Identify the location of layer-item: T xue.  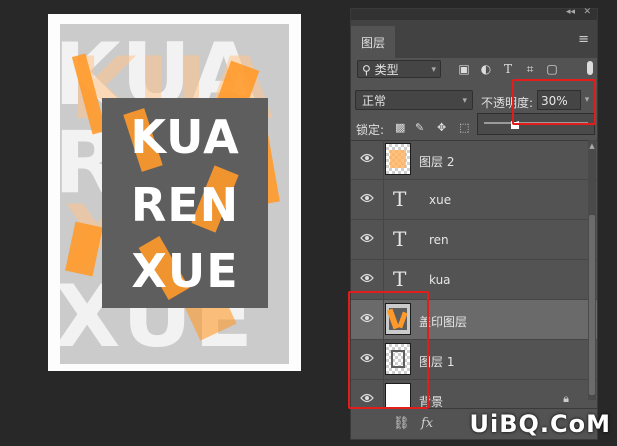
(474, 200).